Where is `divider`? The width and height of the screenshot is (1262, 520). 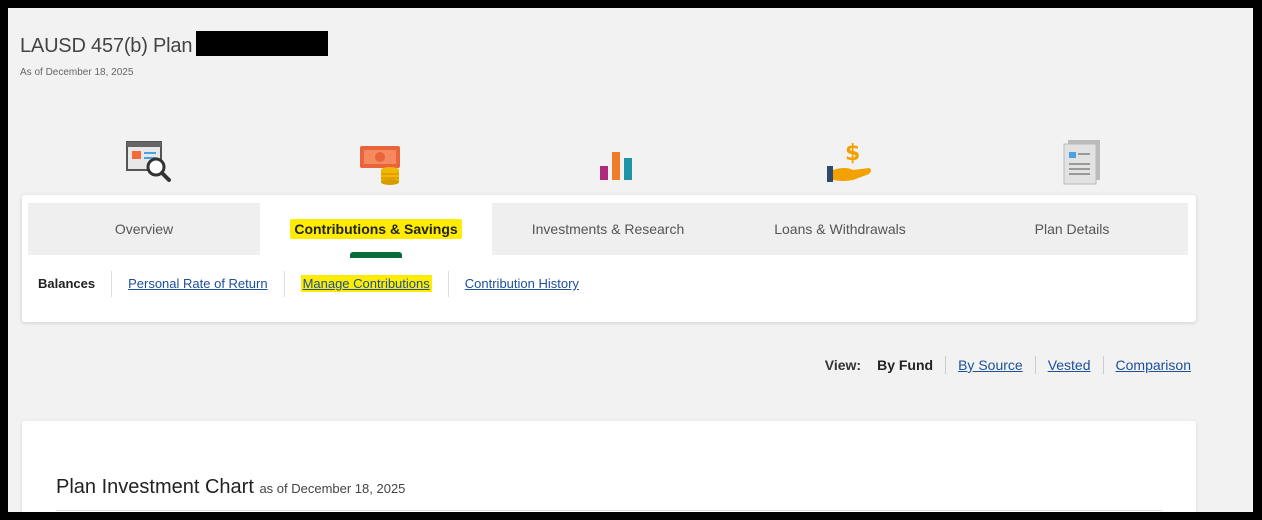
divider is located at coordinates (609, 510).